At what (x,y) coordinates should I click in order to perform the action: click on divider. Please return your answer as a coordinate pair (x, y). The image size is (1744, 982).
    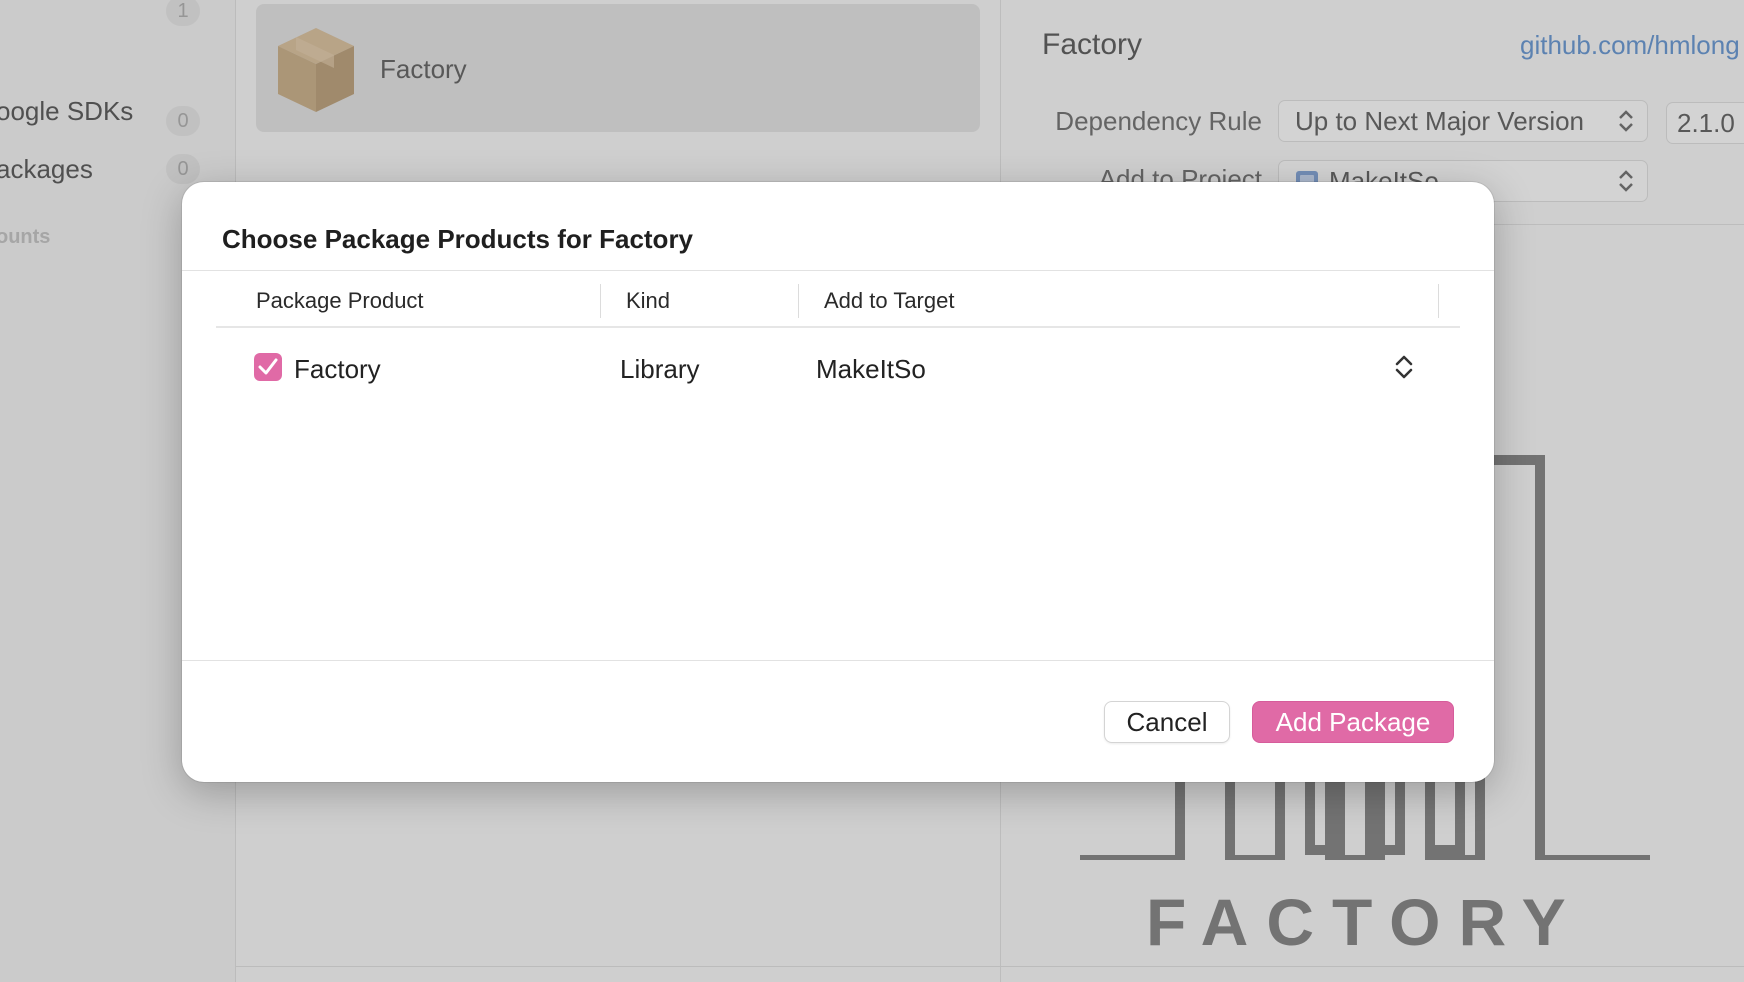
    Looking at the image, I should click on (838, 270).